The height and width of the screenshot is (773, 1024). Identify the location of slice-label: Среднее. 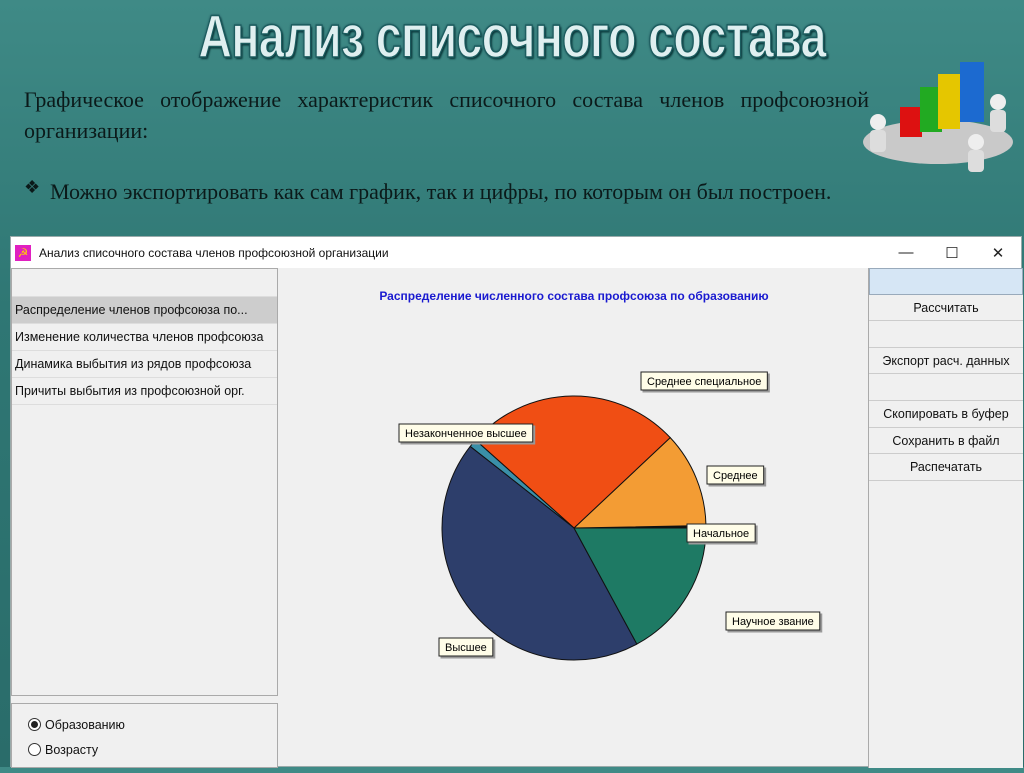
(735, 475).